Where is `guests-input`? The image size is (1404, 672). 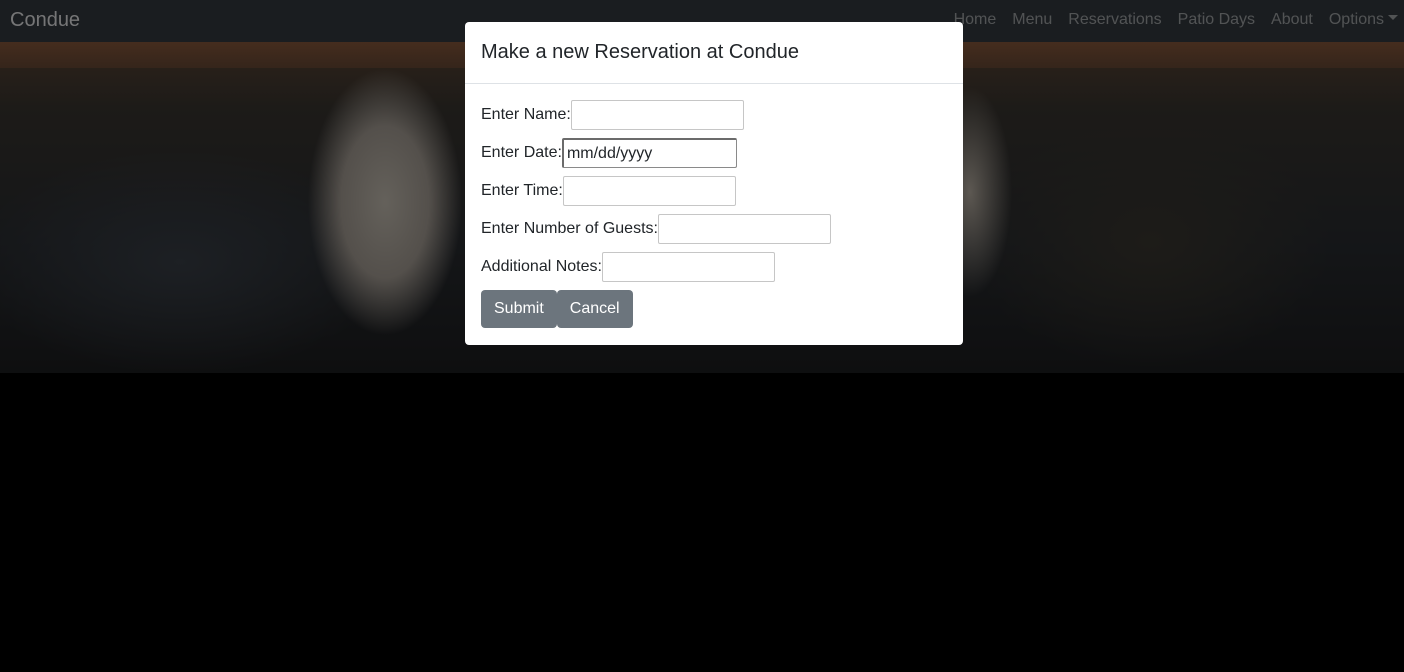 guests-input is located at coordinates (744, 229).